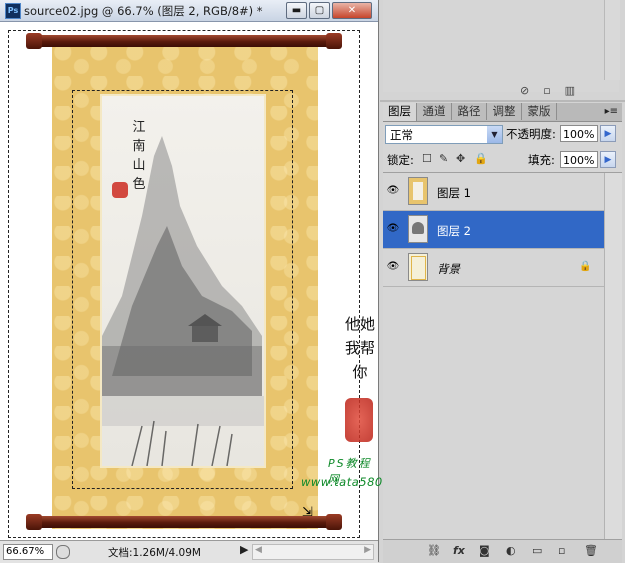  I want to click on tab-adjustments: 调整, so click(504, 111).